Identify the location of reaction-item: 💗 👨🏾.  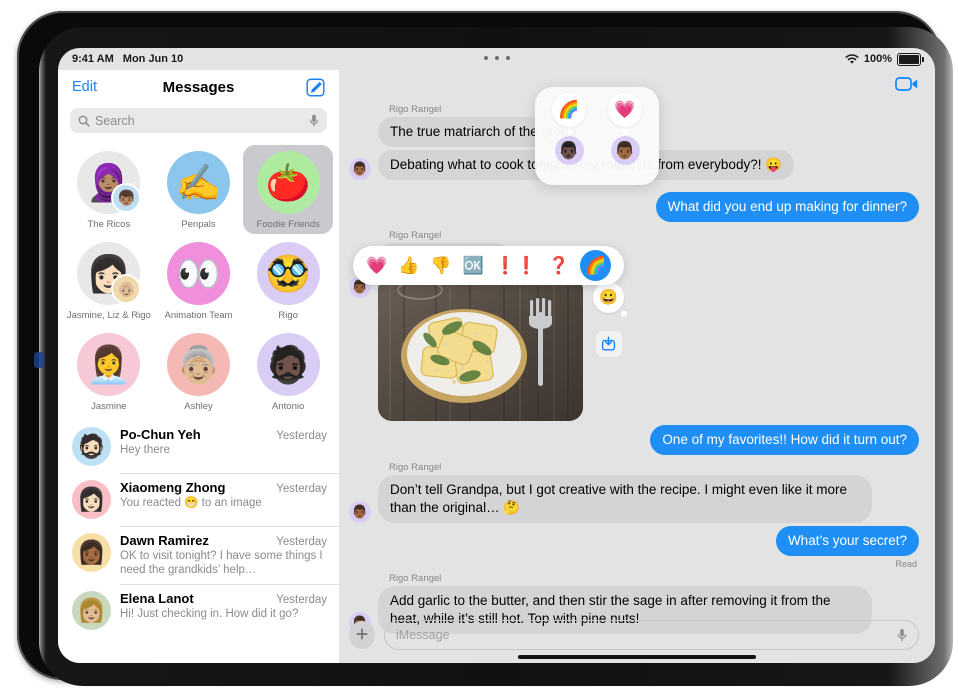
(625, 139).